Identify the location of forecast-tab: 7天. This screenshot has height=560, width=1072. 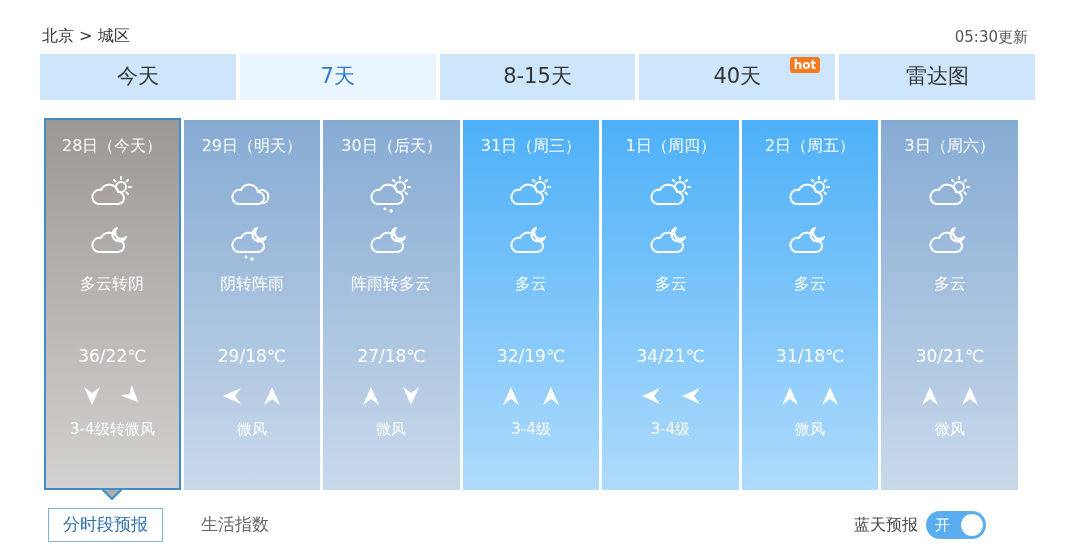
(337, 77).